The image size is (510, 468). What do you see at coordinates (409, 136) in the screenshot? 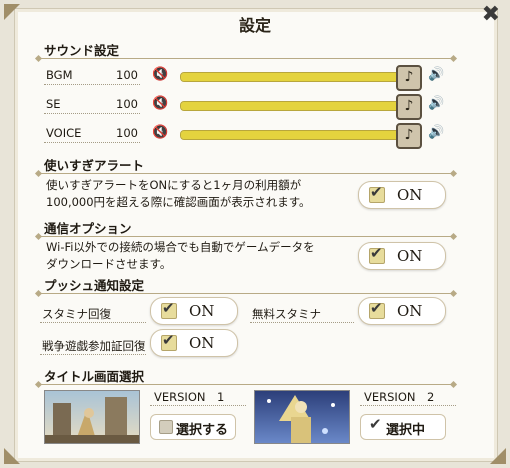
I see `voice-slider-handle: ♪` at bounding box center [409, 136].